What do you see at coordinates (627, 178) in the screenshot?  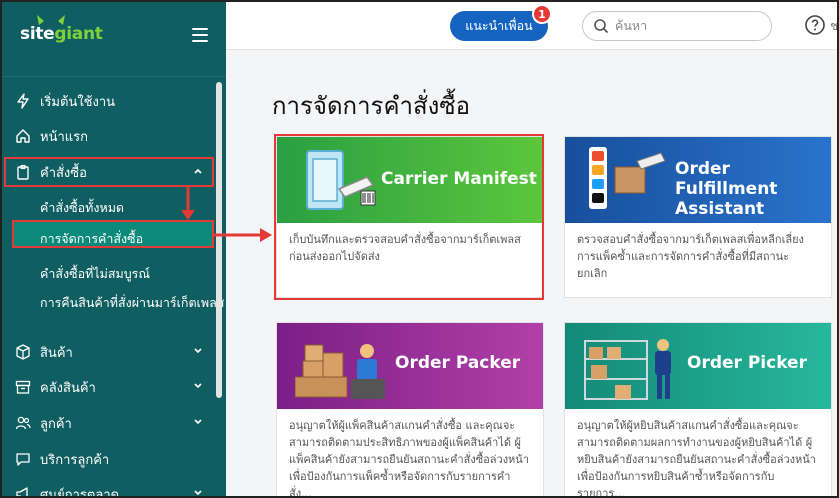 I see `marketplace-apps-icon` at bounding box center [627, 178].